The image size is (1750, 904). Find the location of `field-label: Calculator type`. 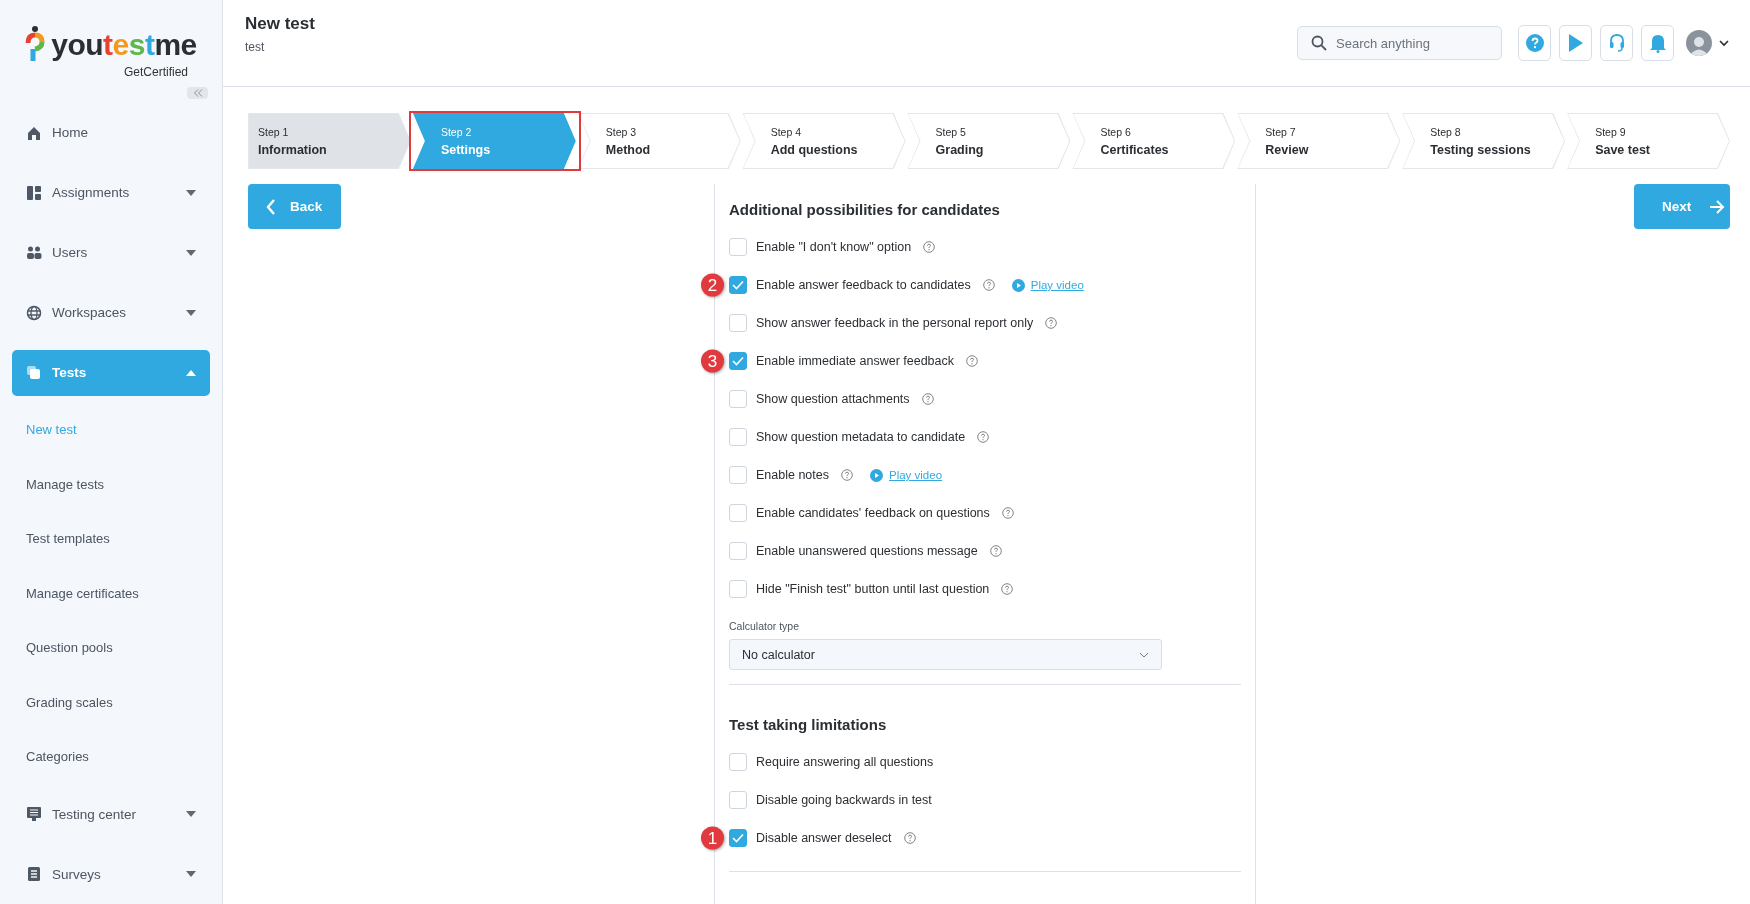

field-label: Calculator type is located at coordinates (765, 626).